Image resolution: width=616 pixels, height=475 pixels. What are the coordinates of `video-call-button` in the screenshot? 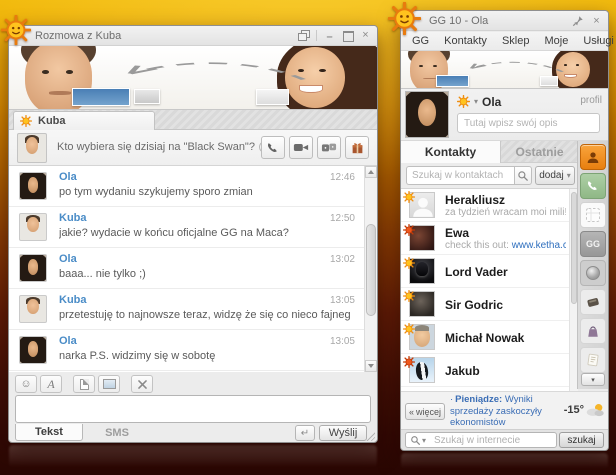 It's located at (301, 147).